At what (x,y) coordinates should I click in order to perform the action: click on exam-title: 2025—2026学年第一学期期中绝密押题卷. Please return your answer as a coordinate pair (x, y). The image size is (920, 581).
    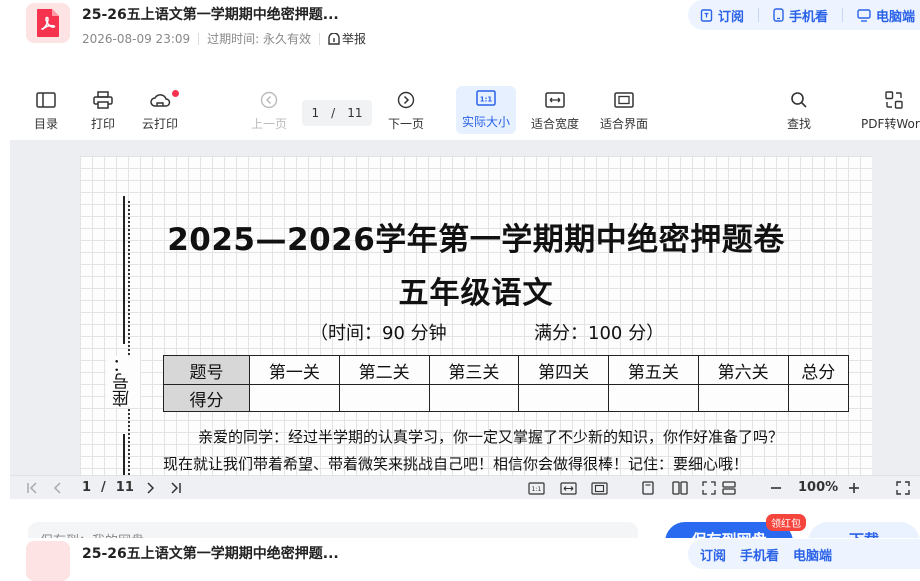
    Looking at the image, I should click on (476, 240).